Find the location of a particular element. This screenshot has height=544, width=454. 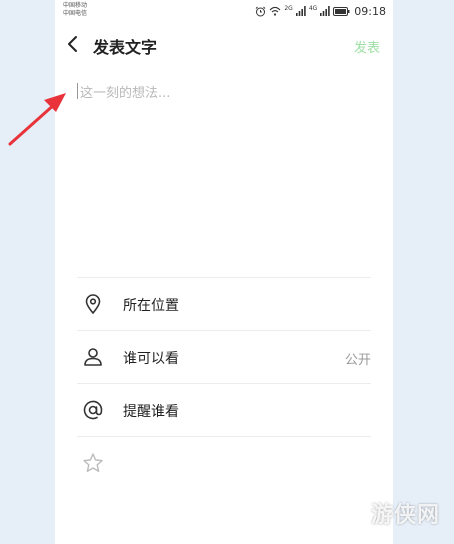

status-icons: 2G 4G 09:18 is located at coordinates (320, 11).